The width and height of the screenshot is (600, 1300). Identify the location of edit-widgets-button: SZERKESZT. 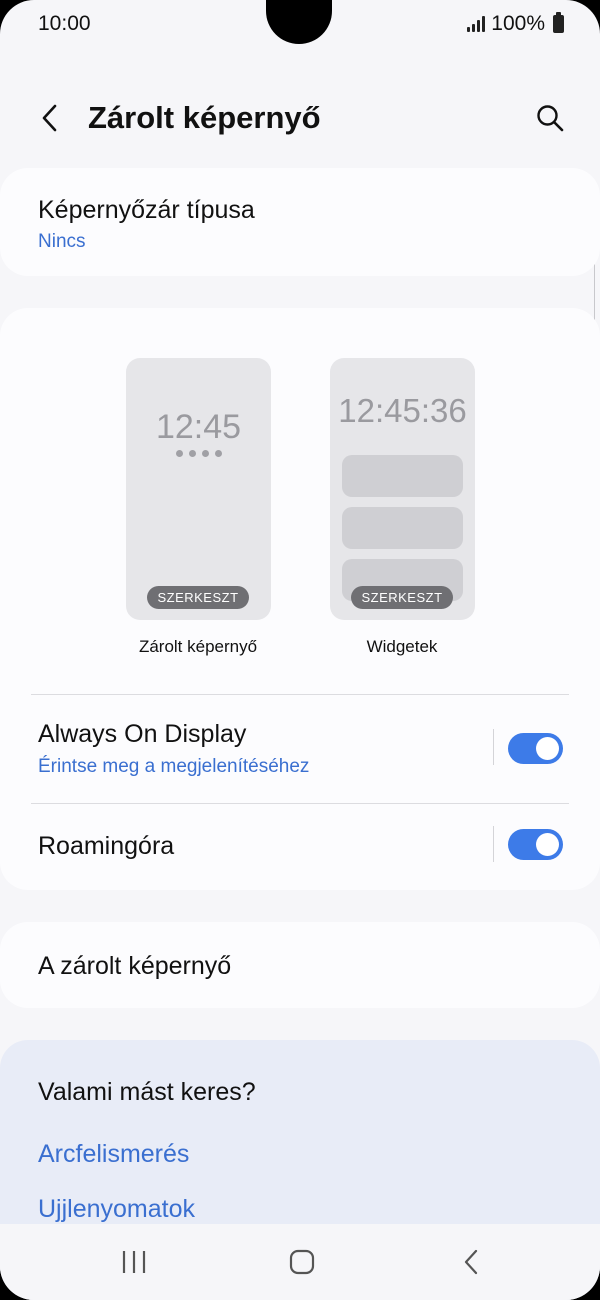
(402, 597).